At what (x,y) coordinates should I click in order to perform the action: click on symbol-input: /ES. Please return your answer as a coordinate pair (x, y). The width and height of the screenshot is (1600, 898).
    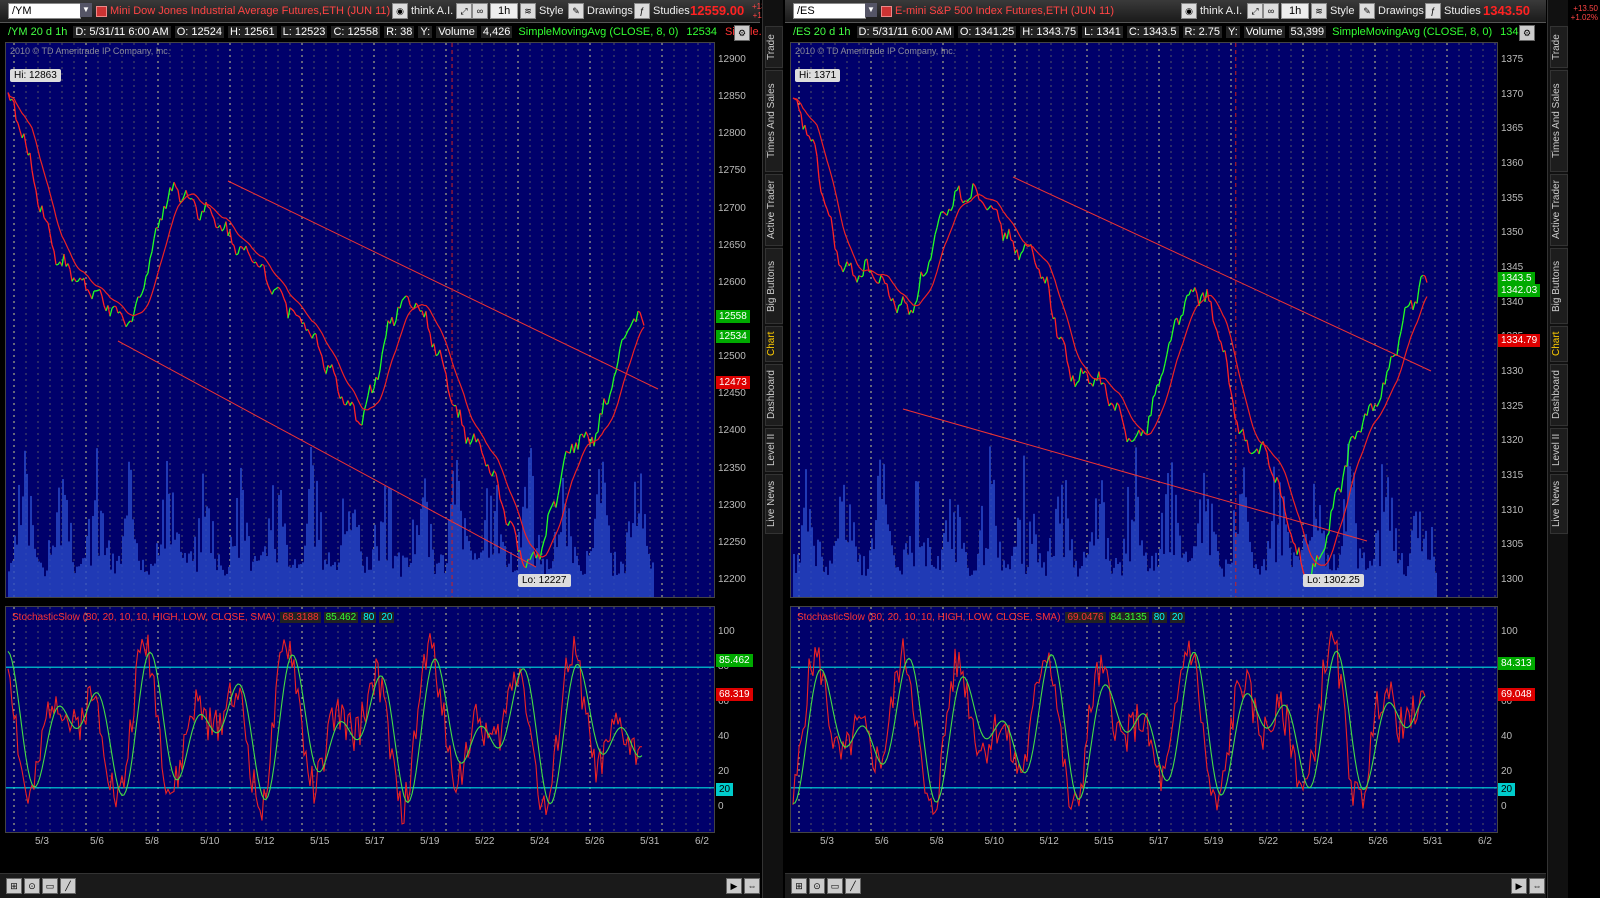
    Looking at the image, I should click on (829, 11).